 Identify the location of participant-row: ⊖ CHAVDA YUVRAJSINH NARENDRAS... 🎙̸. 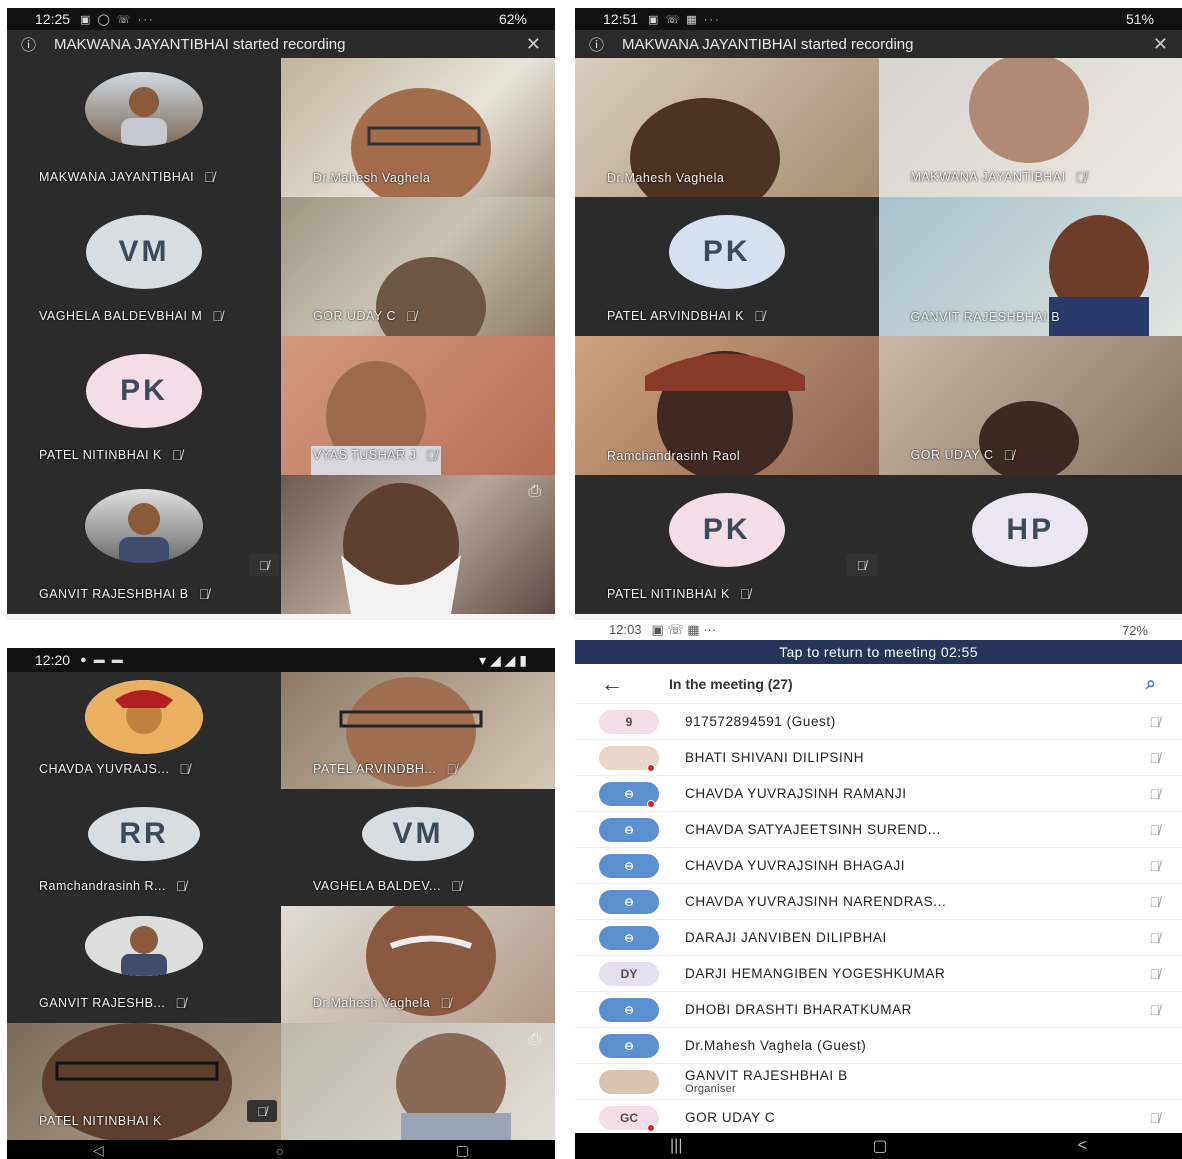
(878, 902).